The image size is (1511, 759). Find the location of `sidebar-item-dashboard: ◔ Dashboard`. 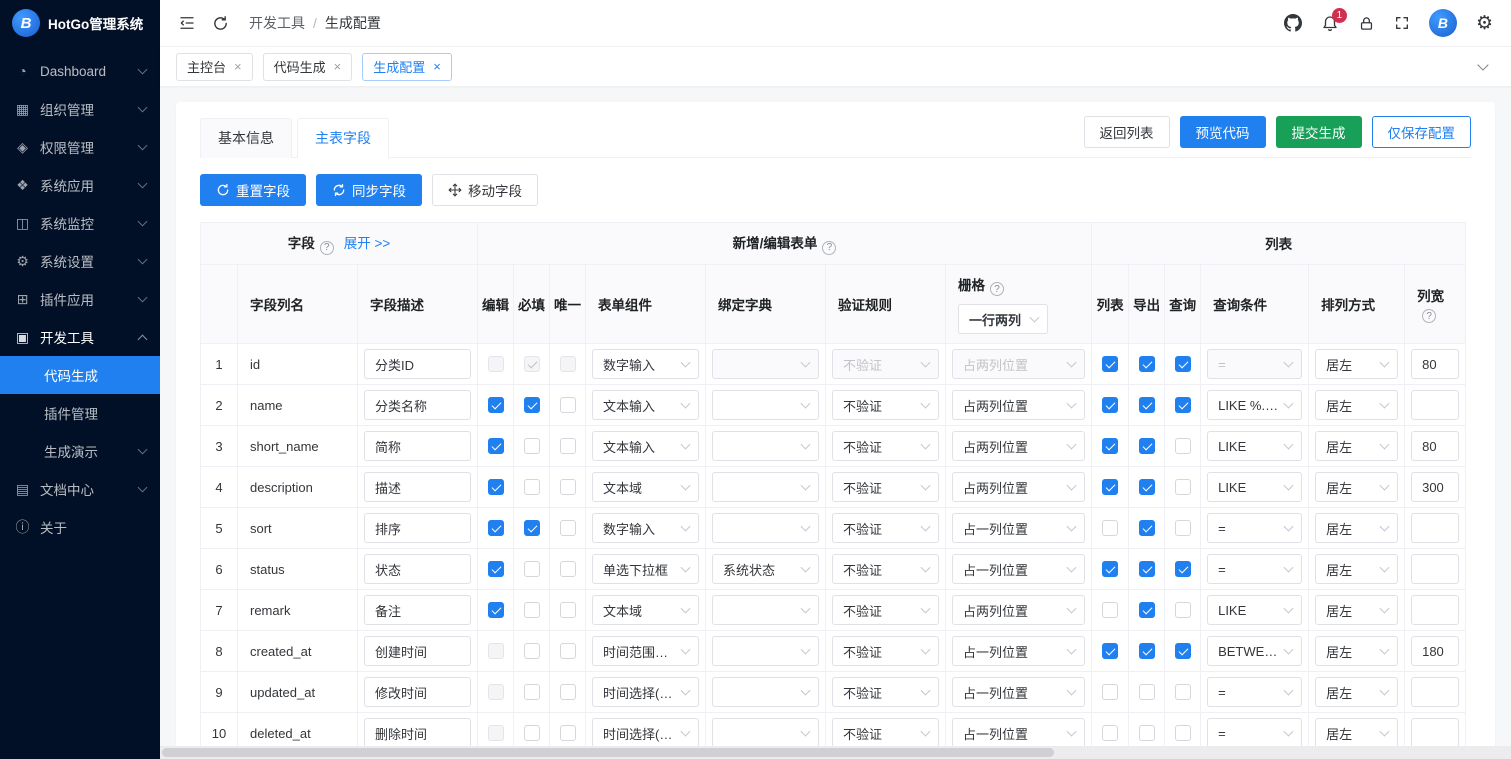

sidebar-item-dashboard: ◔ Dashboard is located at coordinates (80, 71).